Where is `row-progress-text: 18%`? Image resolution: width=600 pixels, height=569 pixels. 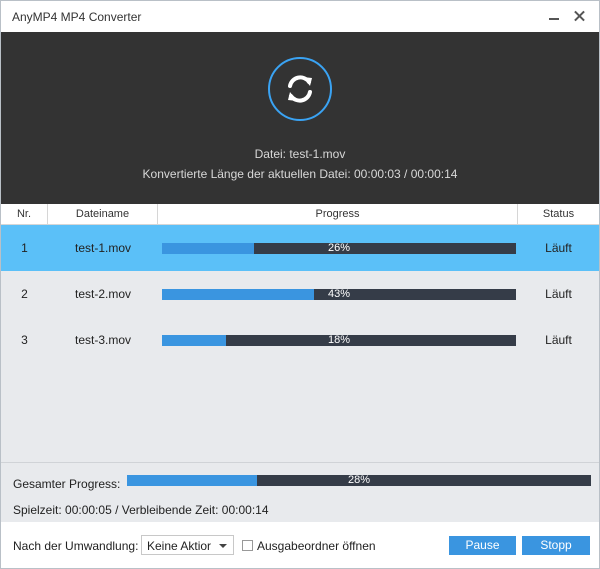 row-progress-text: 18% is located at coordinates (339, 340).